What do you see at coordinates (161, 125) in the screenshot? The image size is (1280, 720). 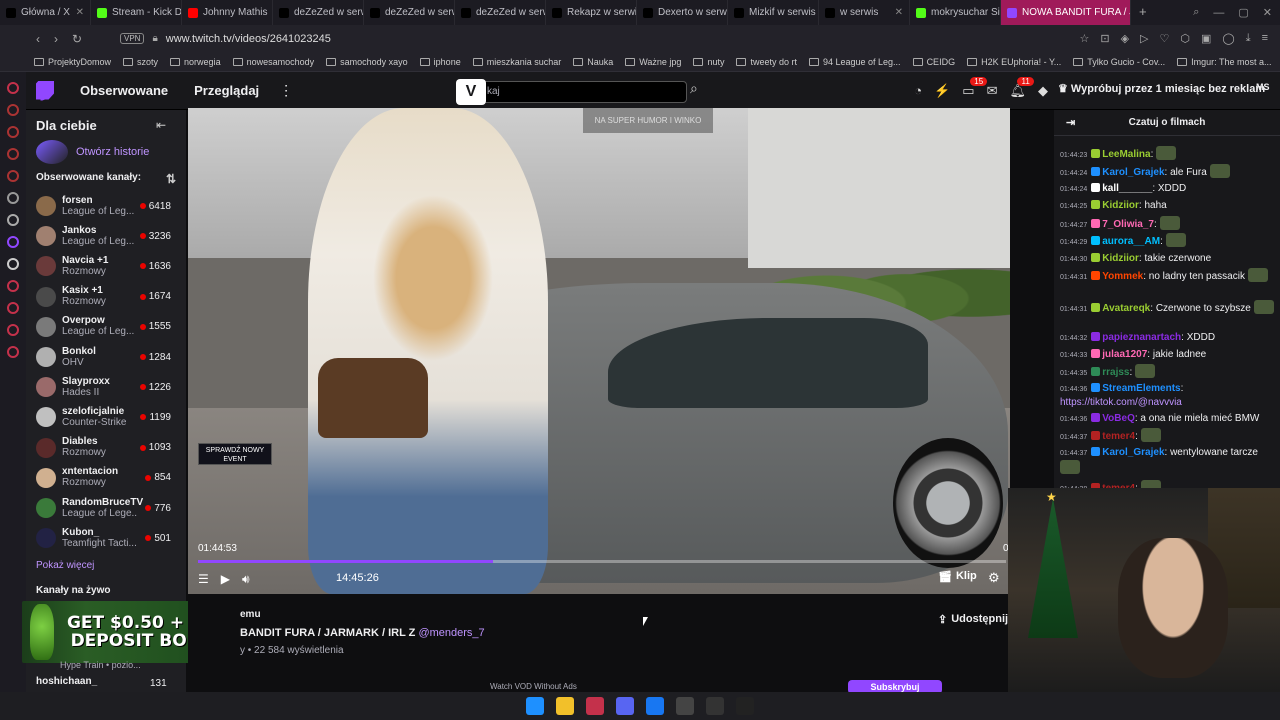 I see `collapse-sidebar-icon: ⇤` at bounding box center [161, 125].